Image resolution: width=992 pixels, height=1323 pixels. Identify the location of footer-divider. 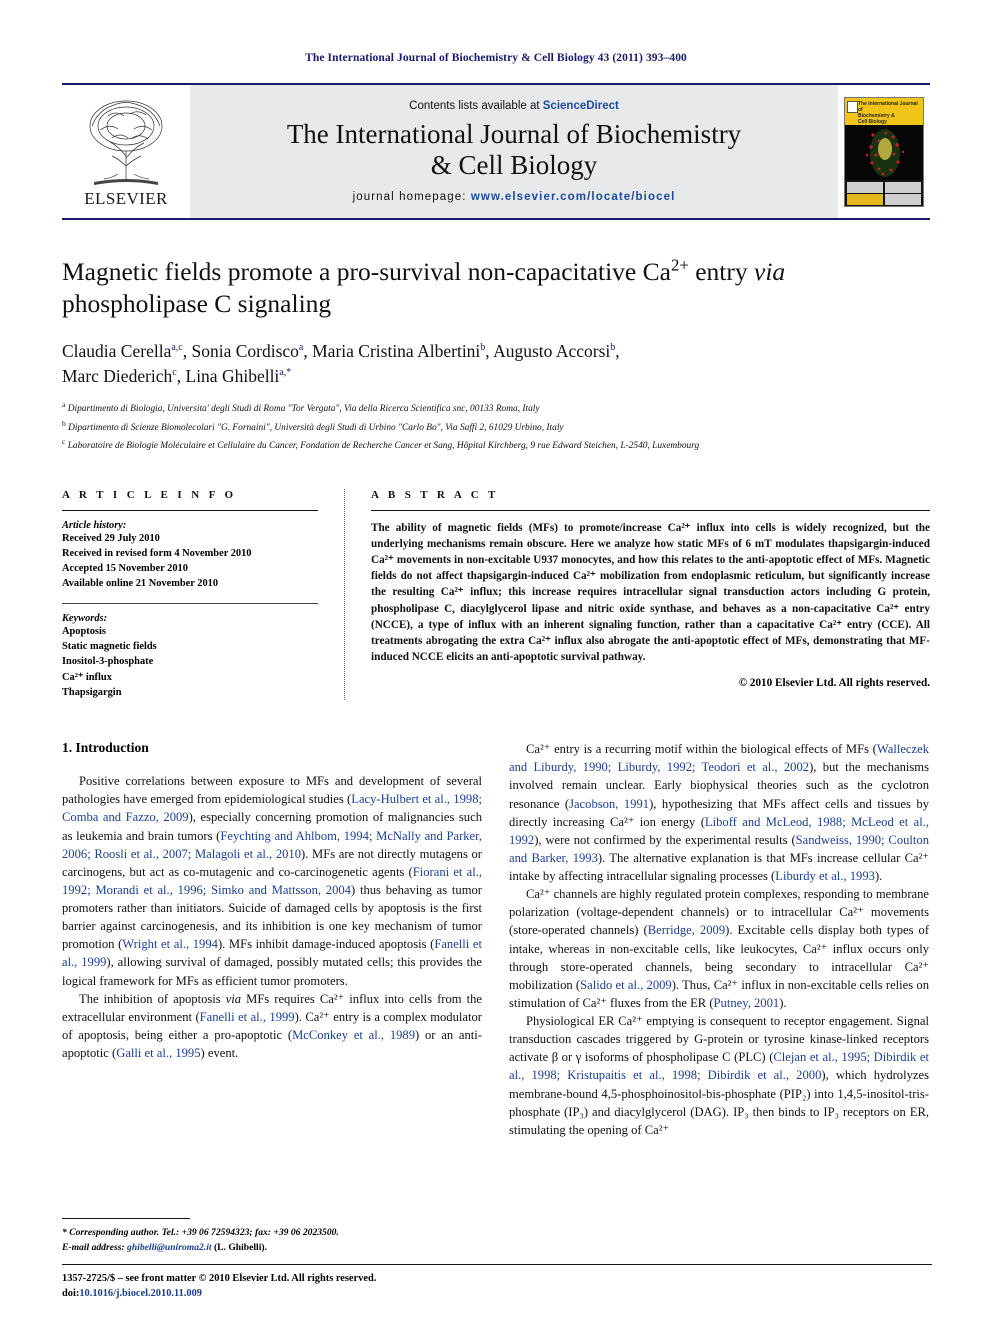
(497, 1264).